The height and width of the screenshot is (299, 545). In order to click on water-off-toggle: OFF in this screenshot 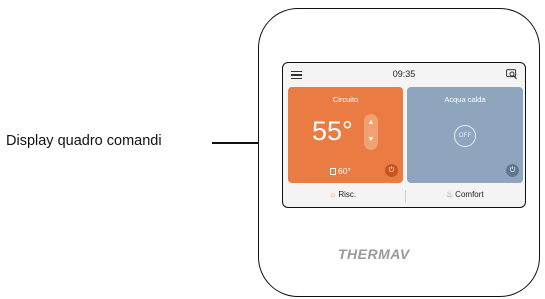, I will do `click(465, 136)`.